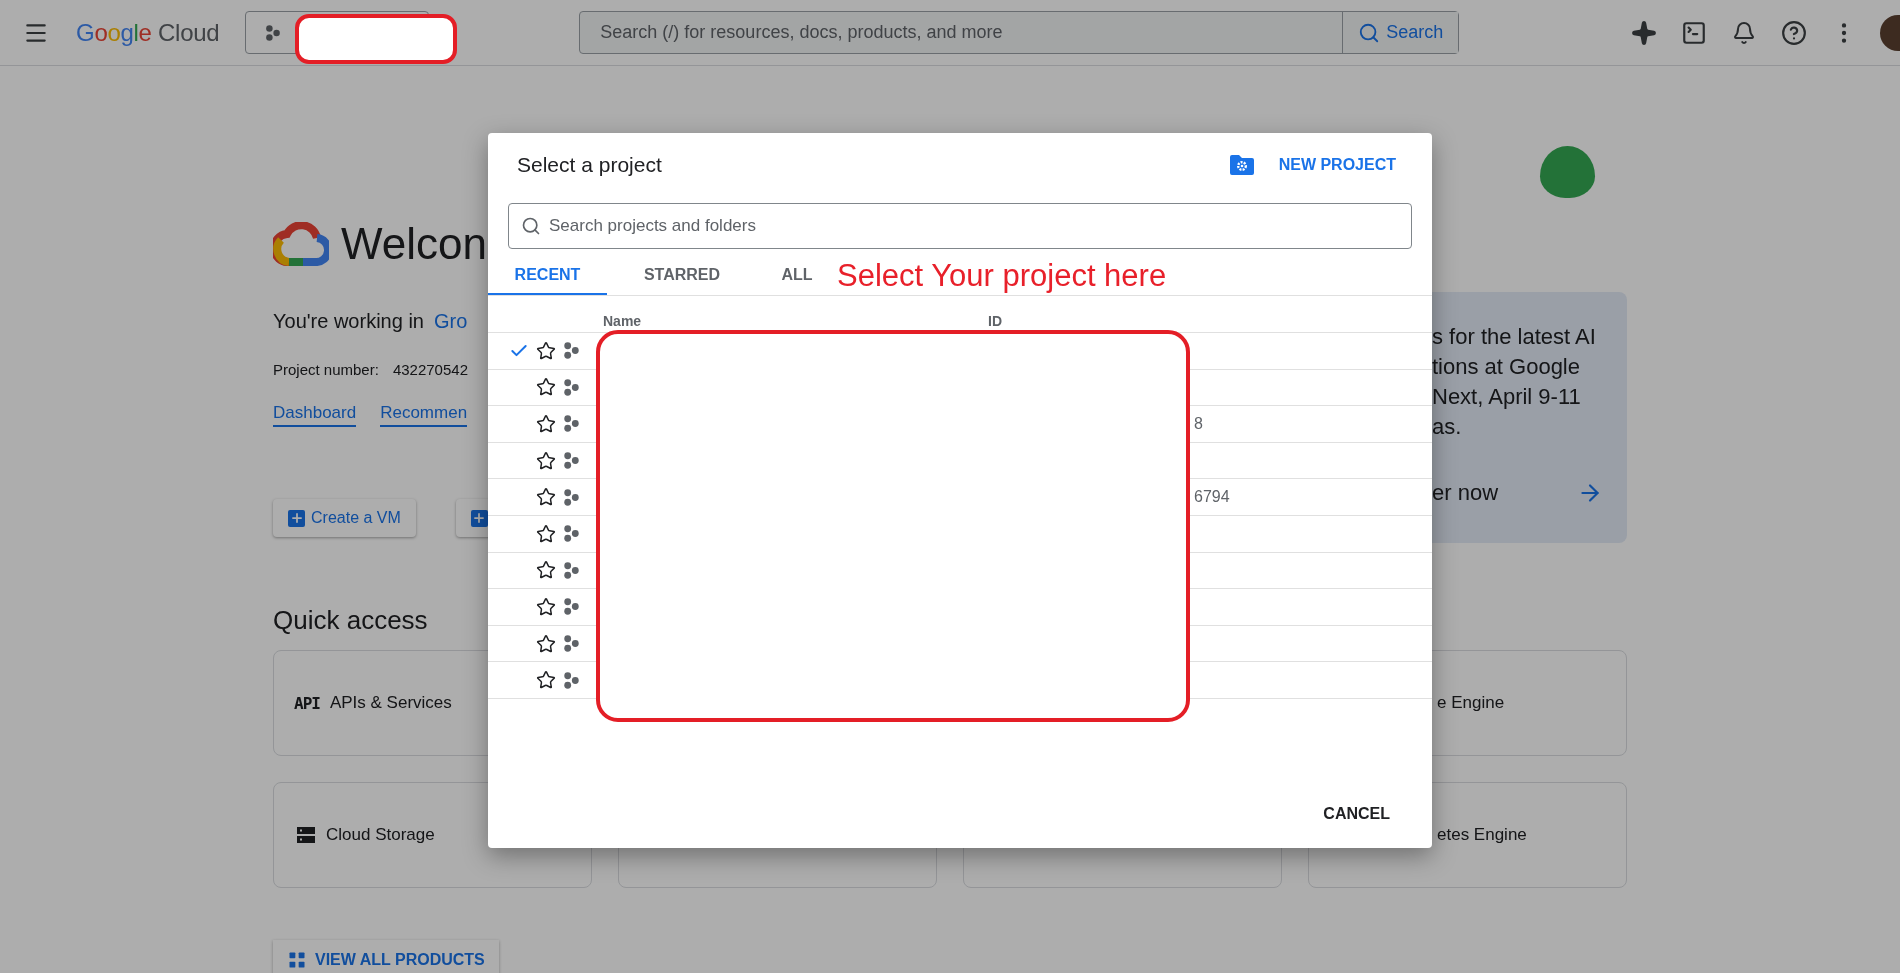 This screenshot has height=973, width=1900. I want to click on search-button: Search, so click(1400, 32).